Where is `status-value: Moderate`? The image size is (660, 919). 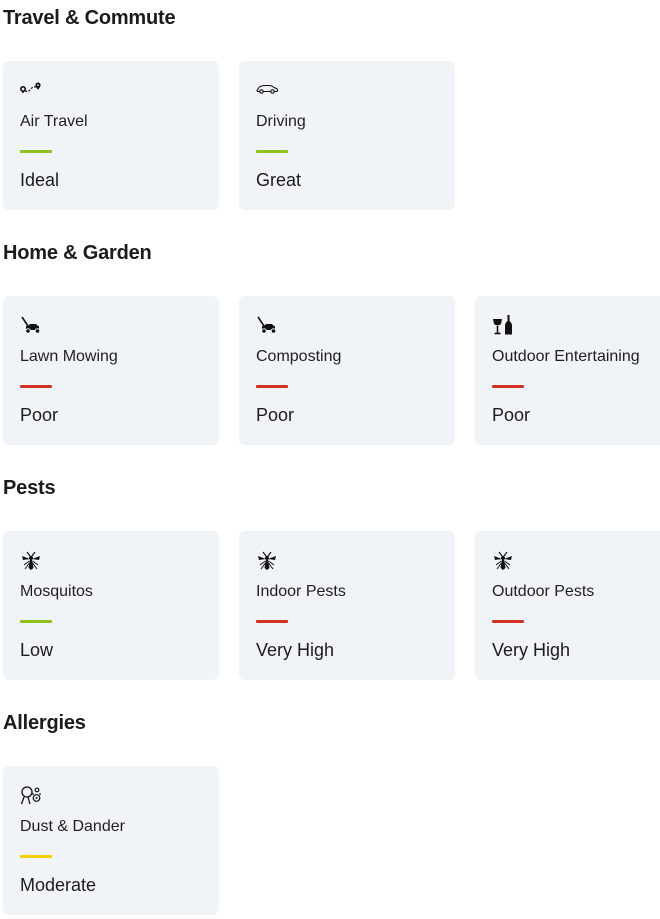
status-value: Moderate is located at coordinates (58, 885).